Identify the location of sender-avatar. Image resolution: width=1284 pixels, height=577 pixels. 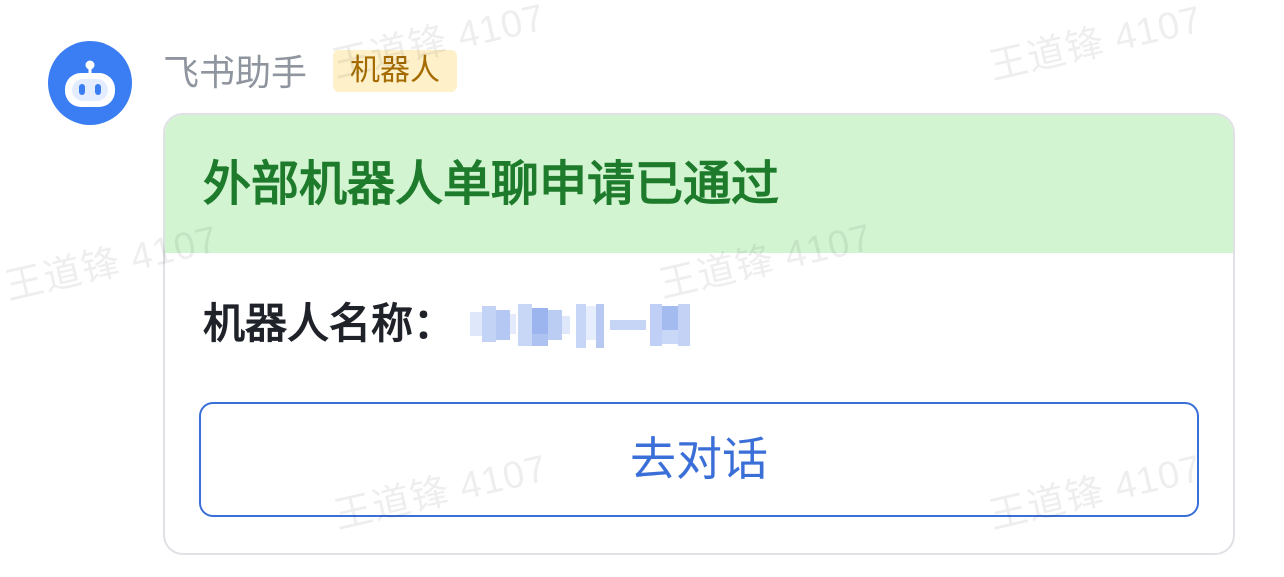
(90, 83).